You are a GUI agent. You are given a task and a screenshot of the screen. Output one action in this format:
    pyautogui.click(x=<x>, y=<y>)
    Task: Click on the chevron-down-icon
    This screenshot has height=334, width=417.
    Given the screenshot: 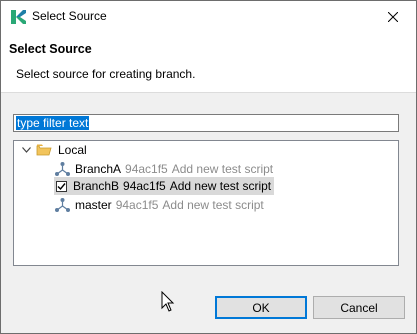 What is the action you would take?
    pyautogui.click(x=26, y=150)
    